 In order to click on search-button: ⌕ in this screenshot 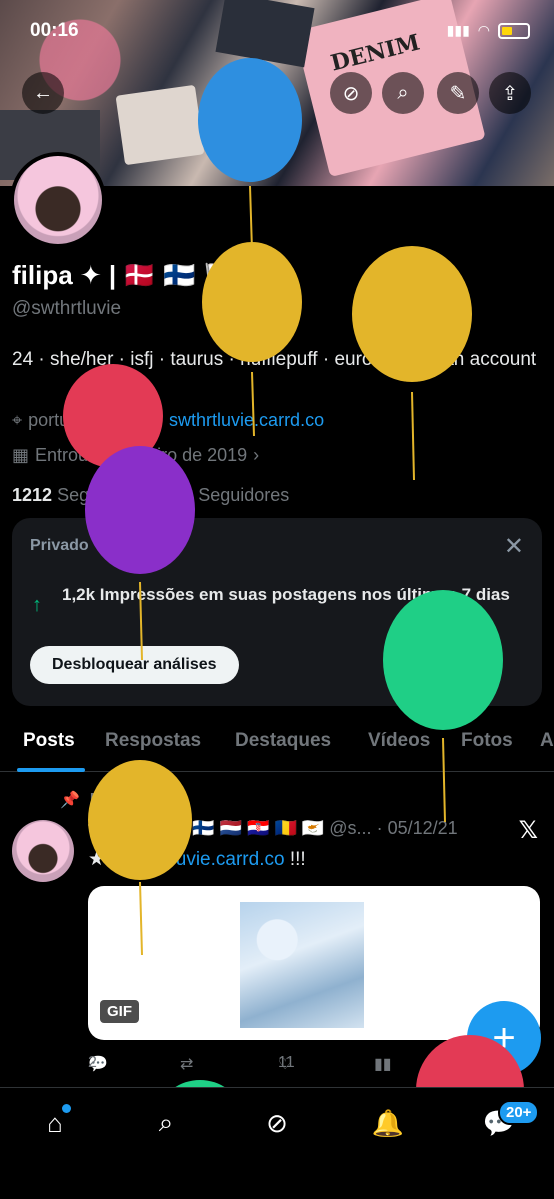, I will do `click(403, 93)`.